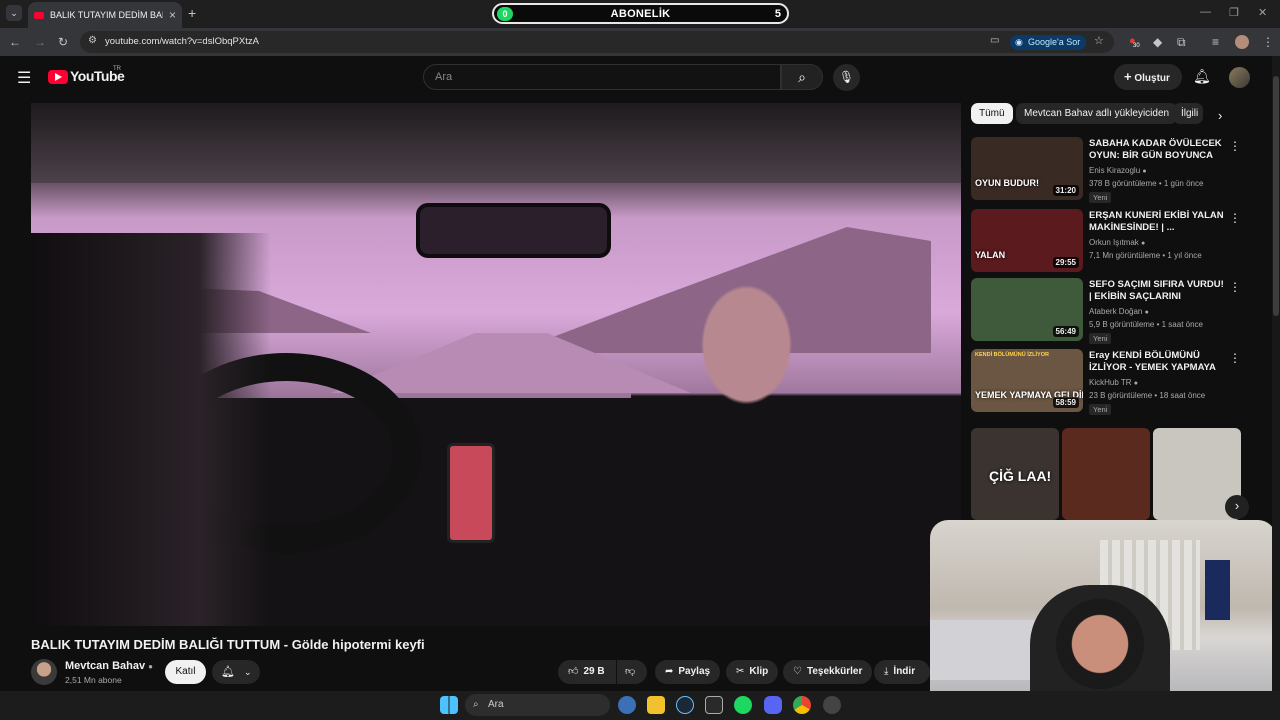 The height and width of the screenshot is (720, 1280). I want to click on recommendation-channel: Orkun Işıtmak ●, so click(1117, 242).